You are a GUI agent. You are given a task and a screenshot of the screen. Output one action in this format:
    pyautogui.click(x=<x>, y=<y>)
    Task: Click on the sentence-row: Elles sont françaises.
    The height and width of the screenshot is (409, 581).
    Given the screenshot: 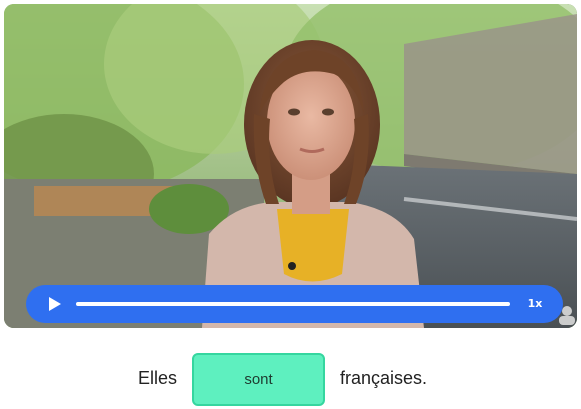 What is the action you would take?
    pyautogui.click(x=290, y=380)
    